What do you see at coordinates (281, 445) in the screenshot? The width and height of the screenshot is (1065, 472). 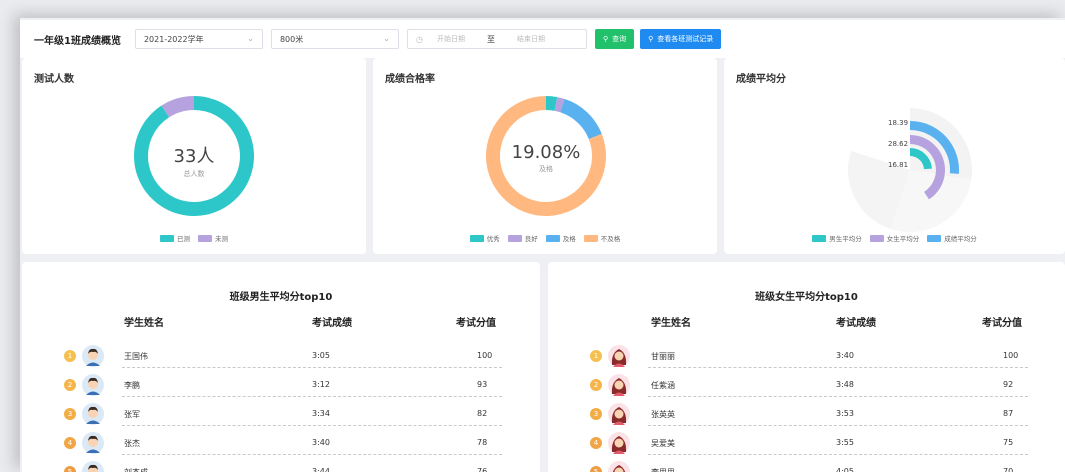 I see `table-row: 4 张杰 3:40 78` at bounding box center [281, 445].